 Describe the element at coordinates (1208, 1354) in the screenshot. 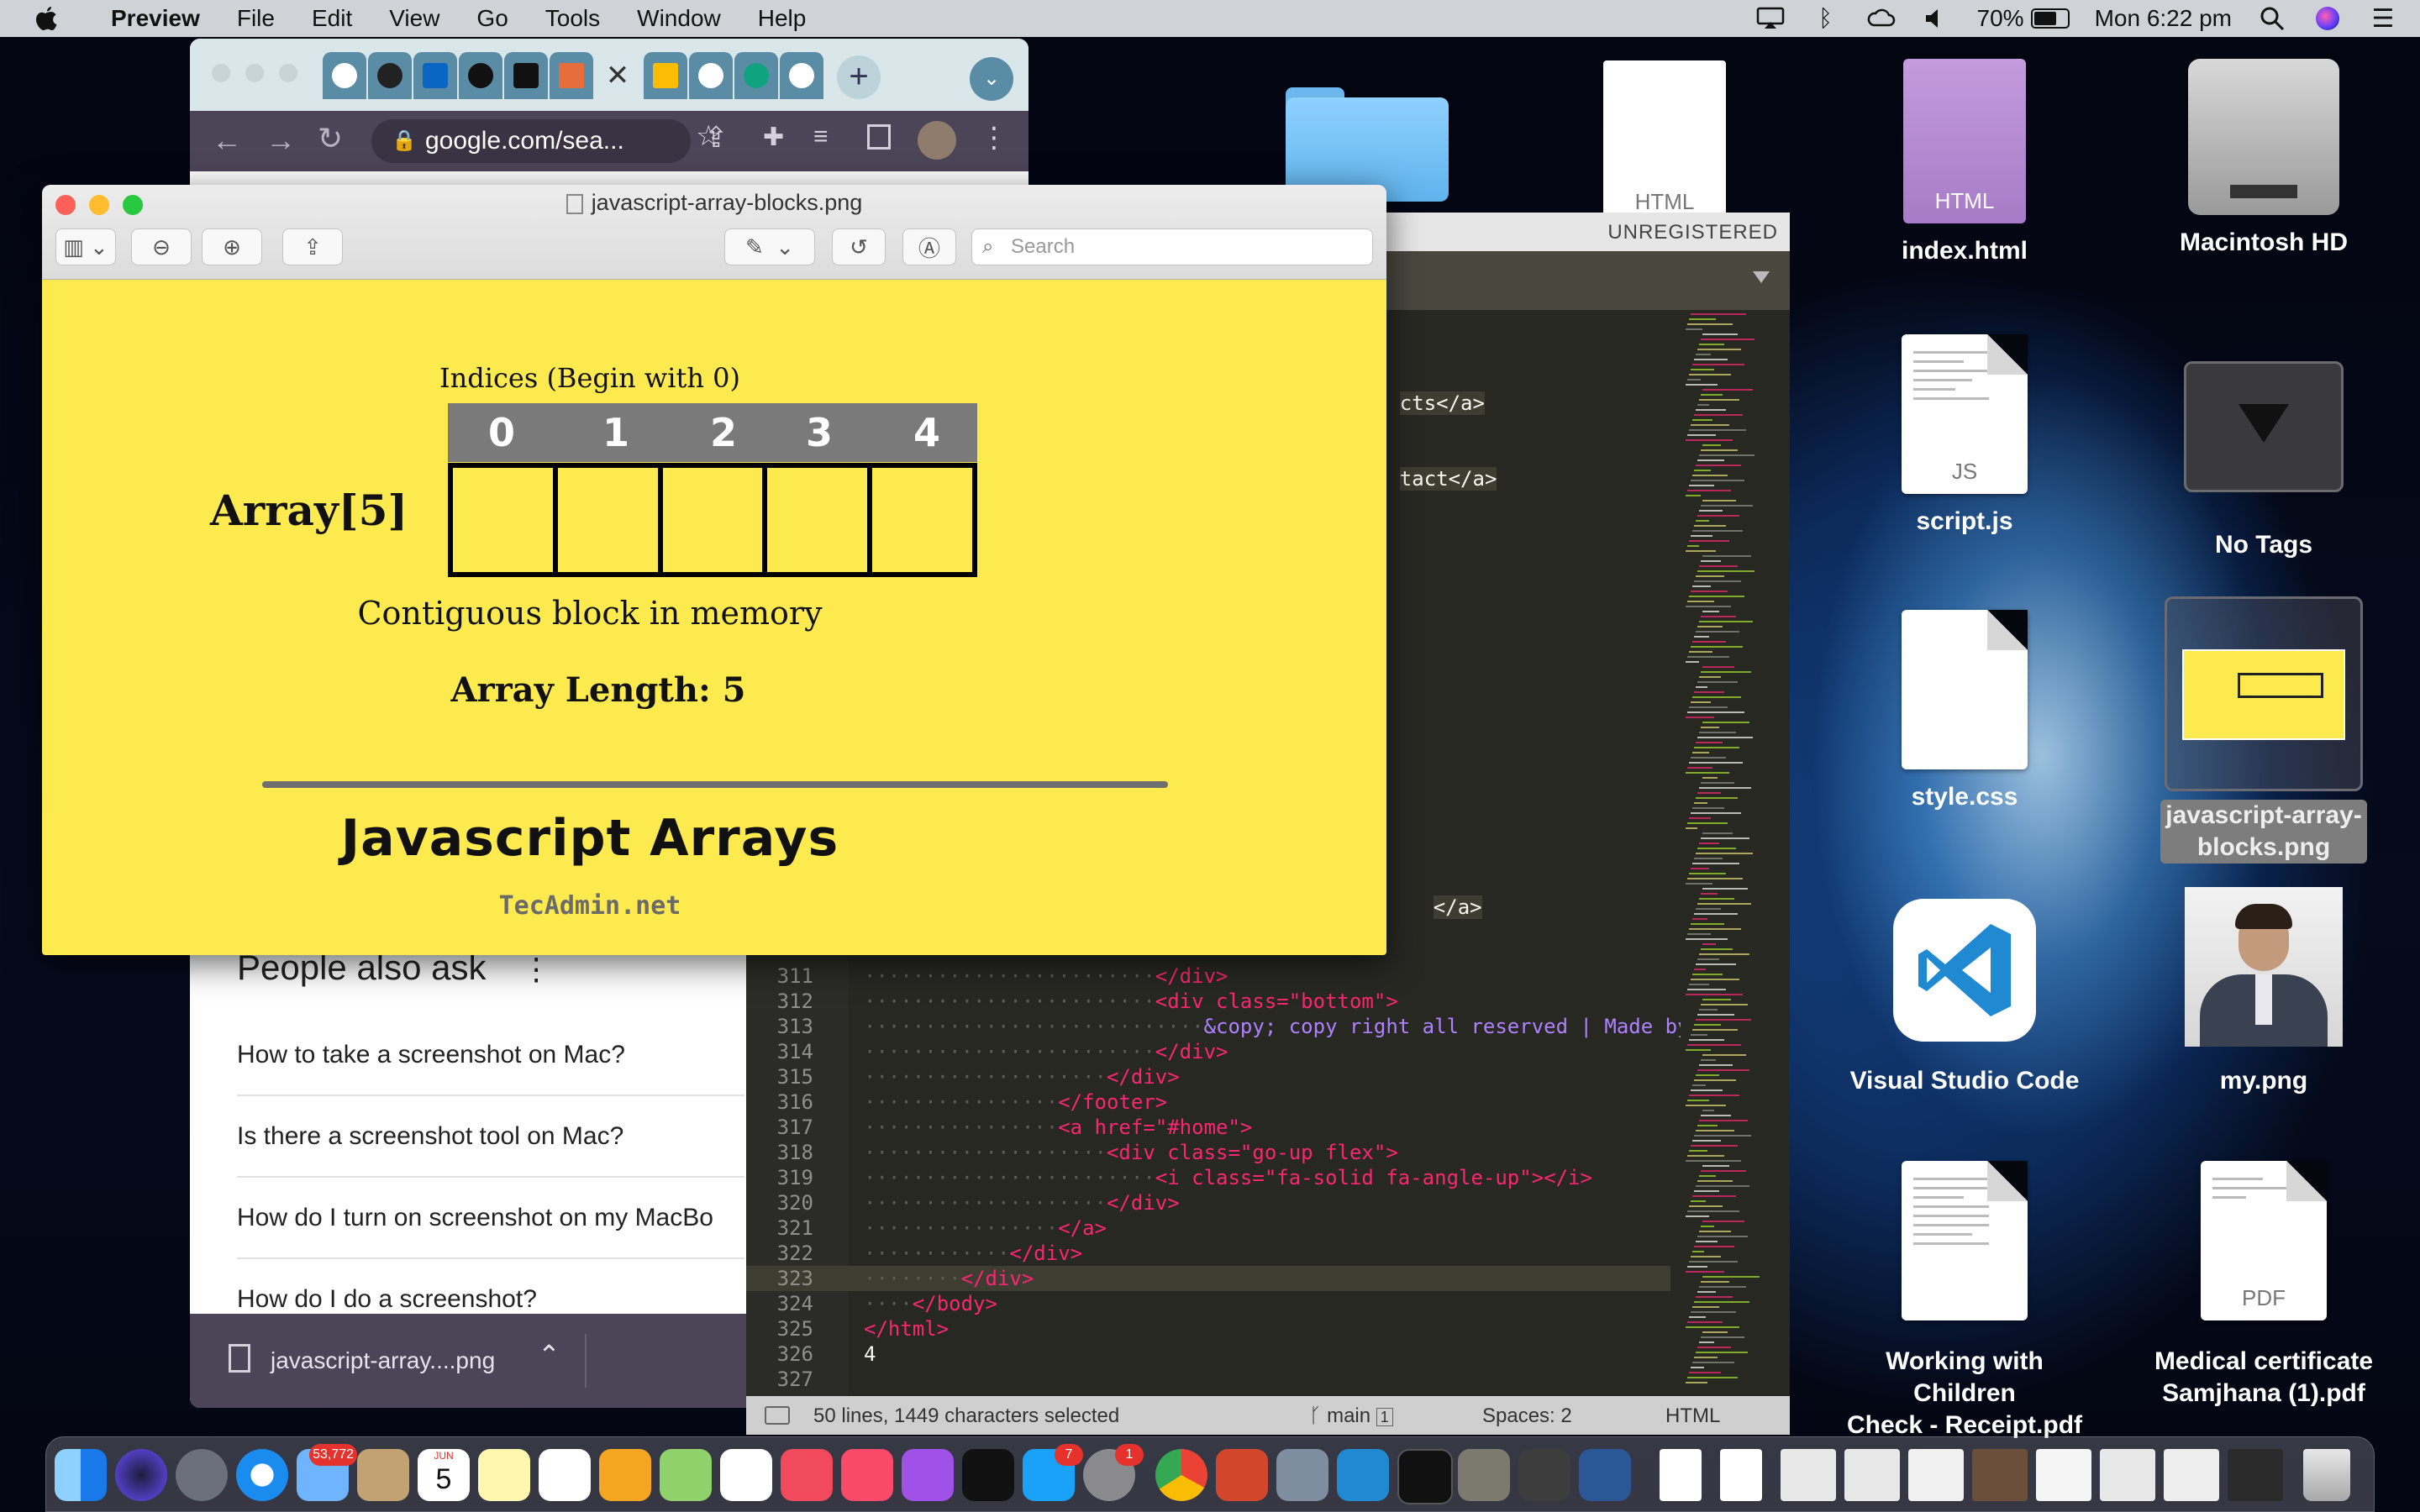

I see `code-line: 326 4` at that location.